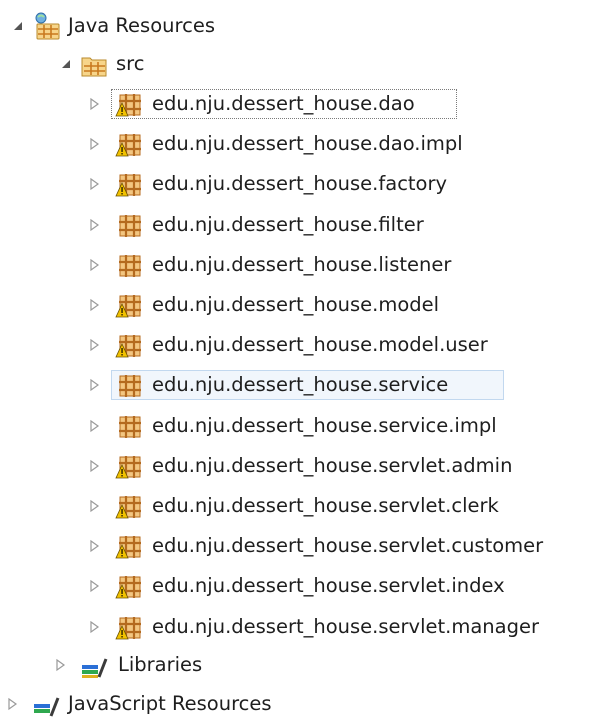 This screenshot has width=612, height=722. Describe the element at coordinates (306, 64) in the screenshot. I see `tree-item-src: src` at that location.